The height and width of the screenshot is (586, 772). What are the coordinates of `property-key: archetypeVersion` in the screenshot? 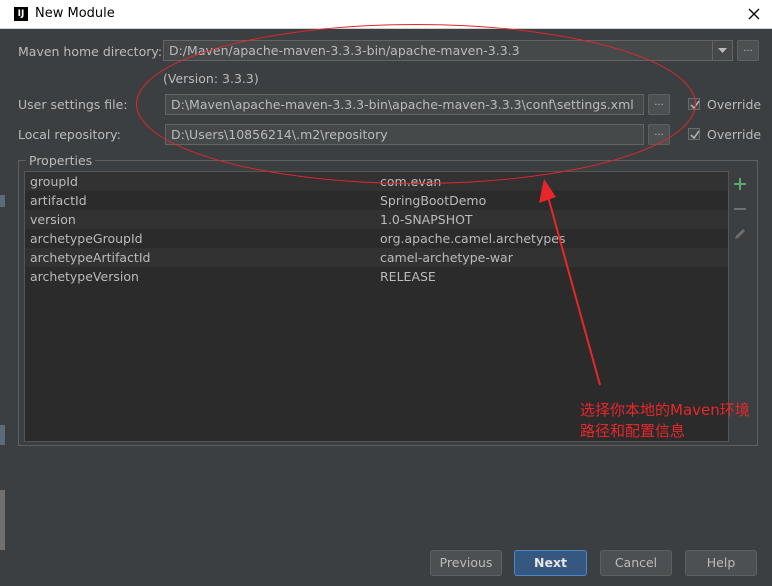 It's located at (84, 276).